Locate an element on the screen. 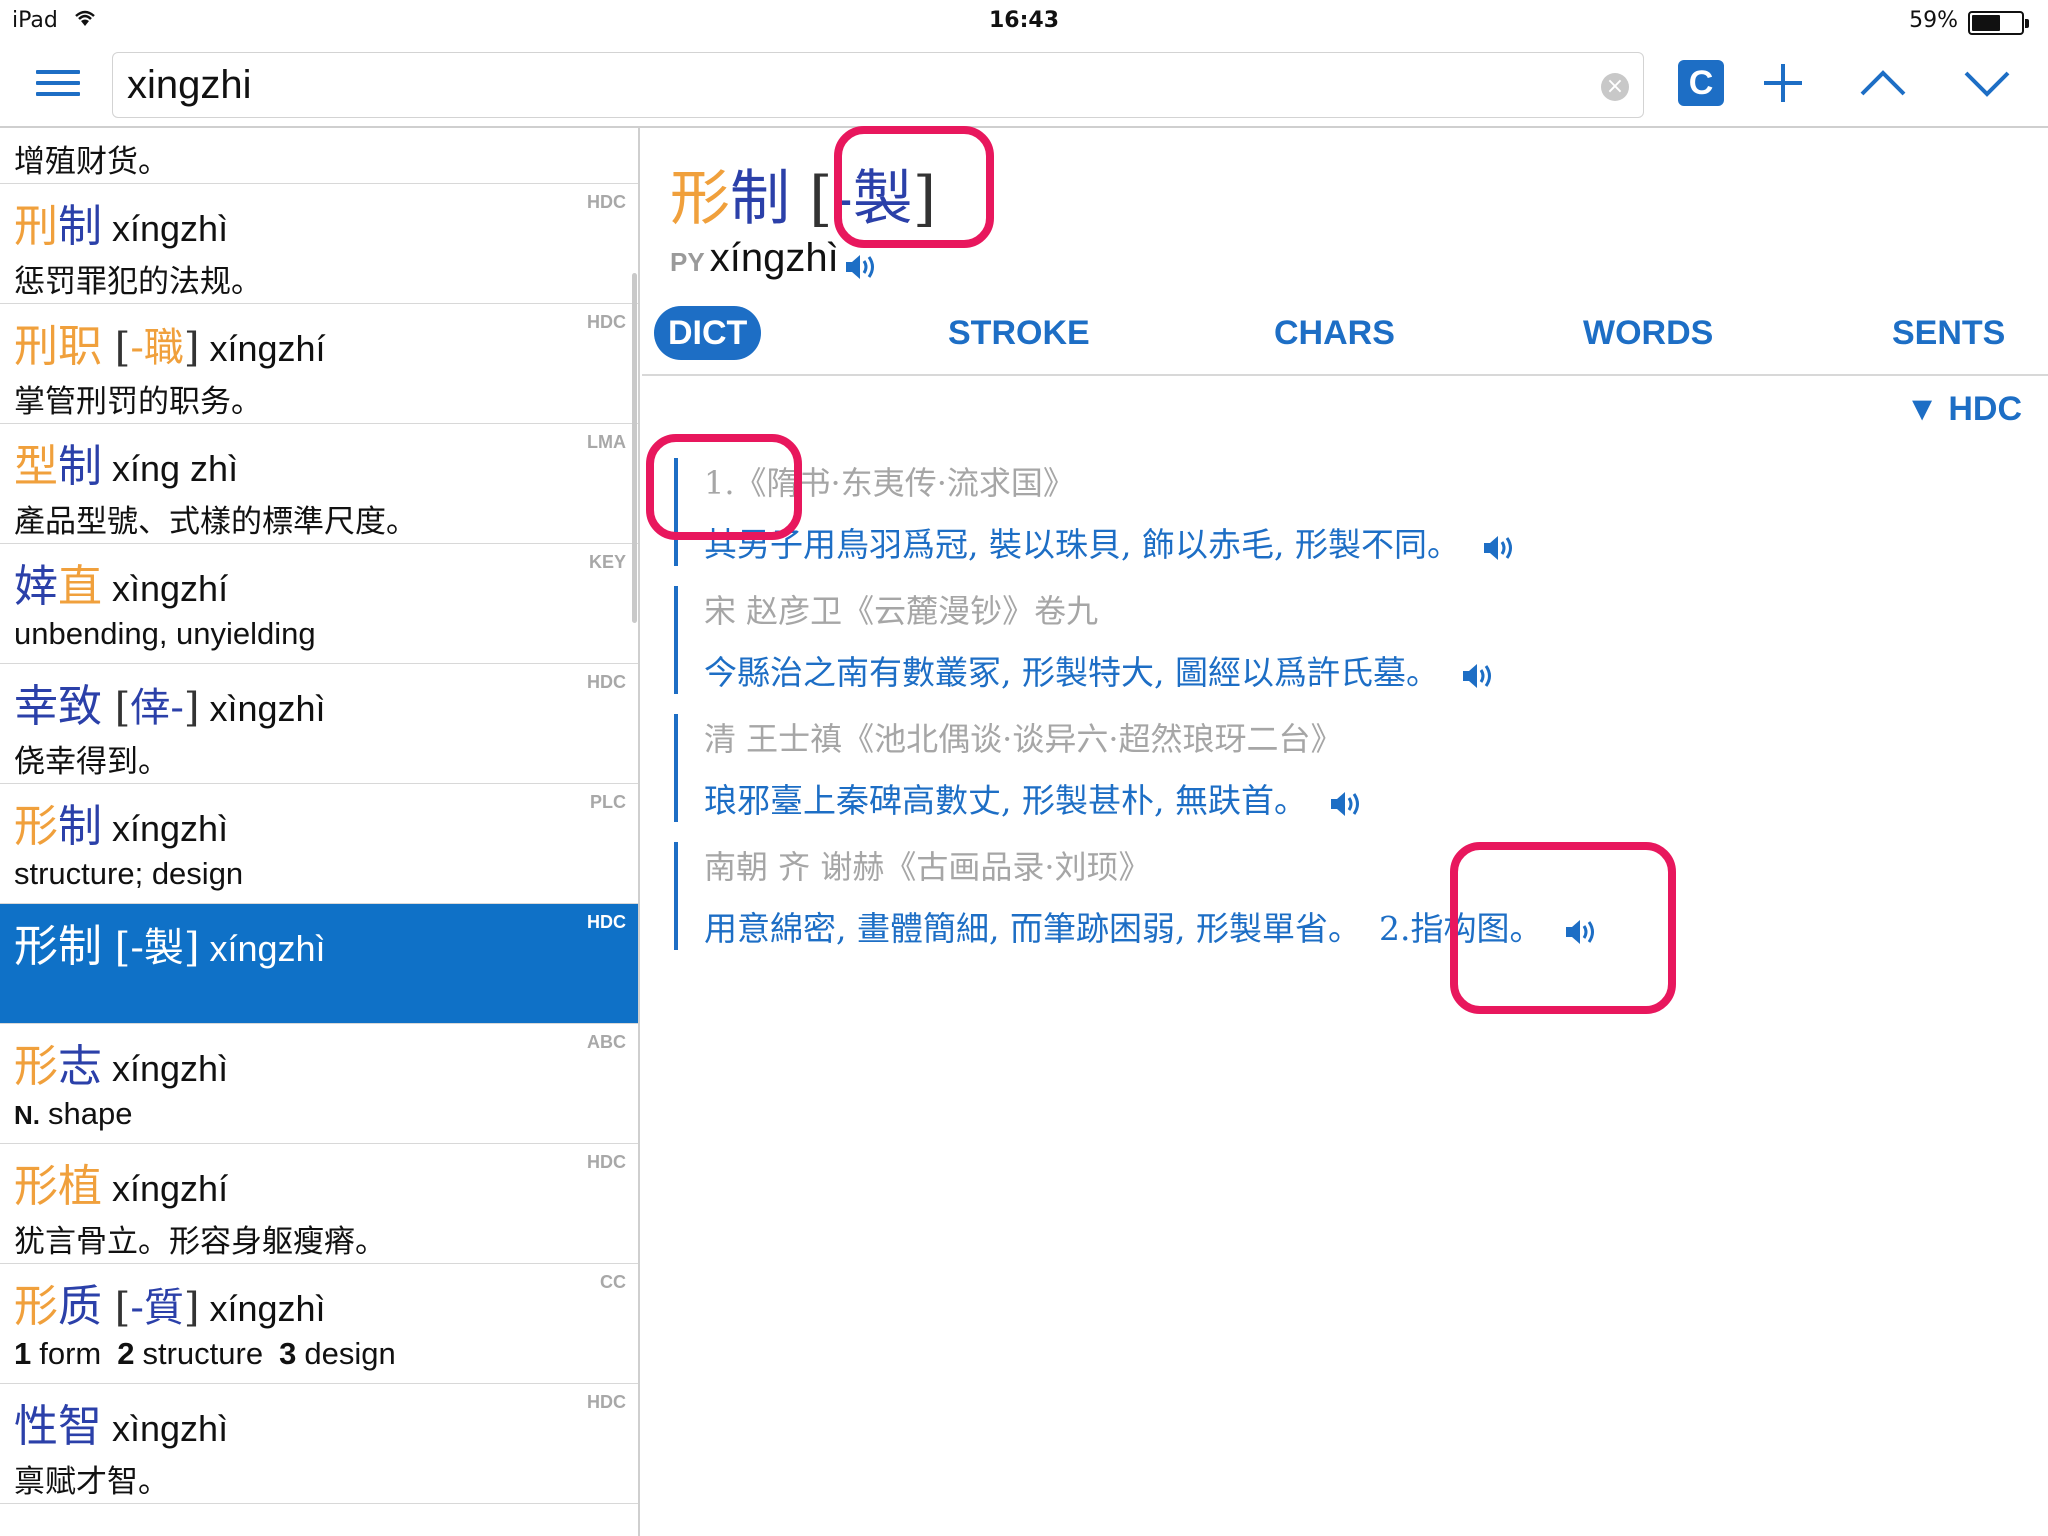 Image resolution: width=2048 pixels, height=1536 pixels. list-item: 形制 [-製] xíngzhì HDC is located at coordinates (319, 964).